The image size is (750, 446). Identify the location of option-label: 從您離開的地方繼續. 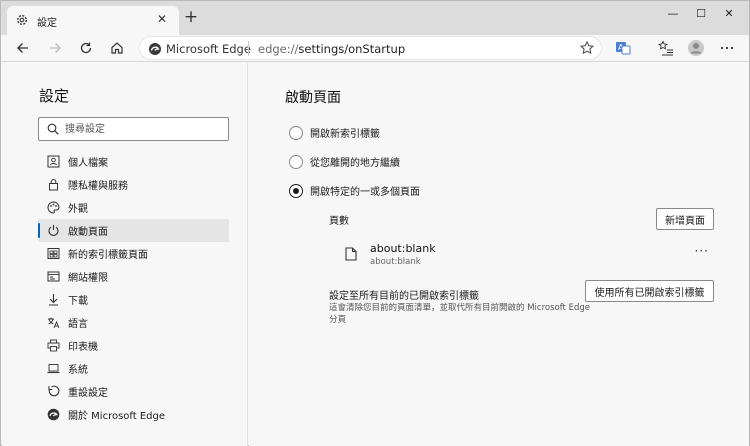
(355, 163).